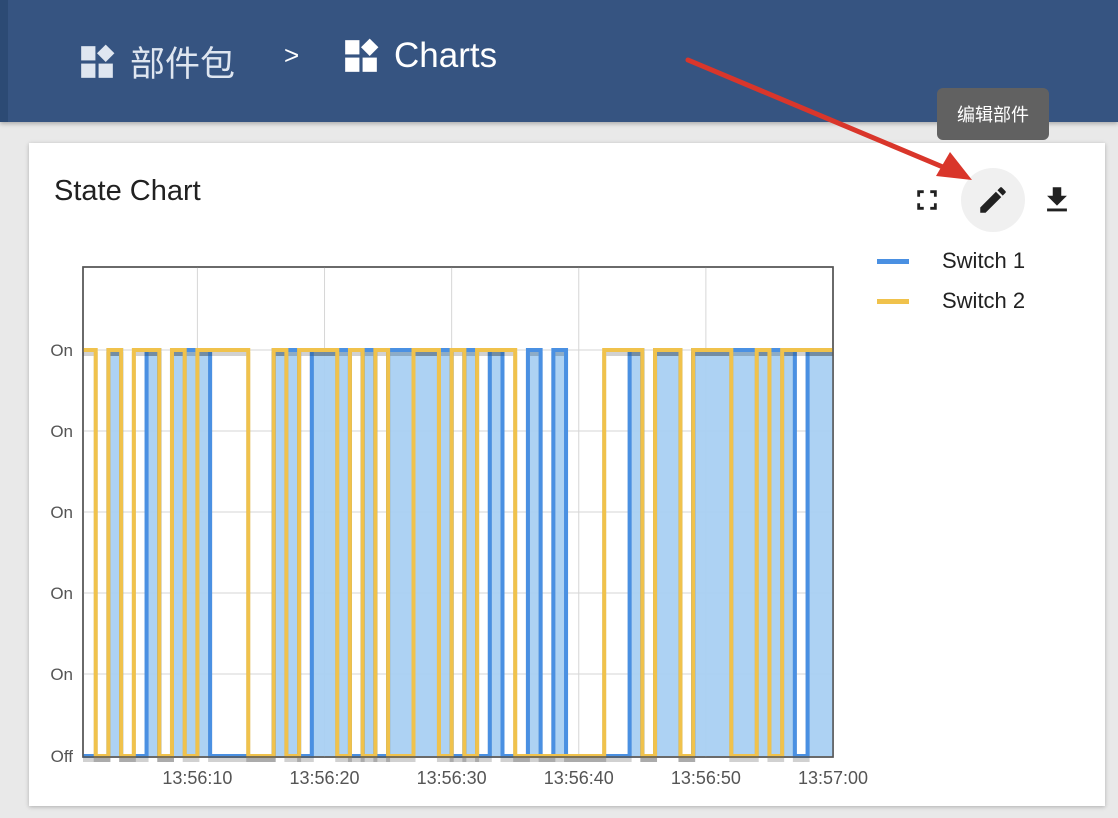 The image size is (1118, 818). What do you see at coordinates (197, 778) in the screenshot?
I see `x-tick-label: 13:56:10` at bounding box center [197, 778].